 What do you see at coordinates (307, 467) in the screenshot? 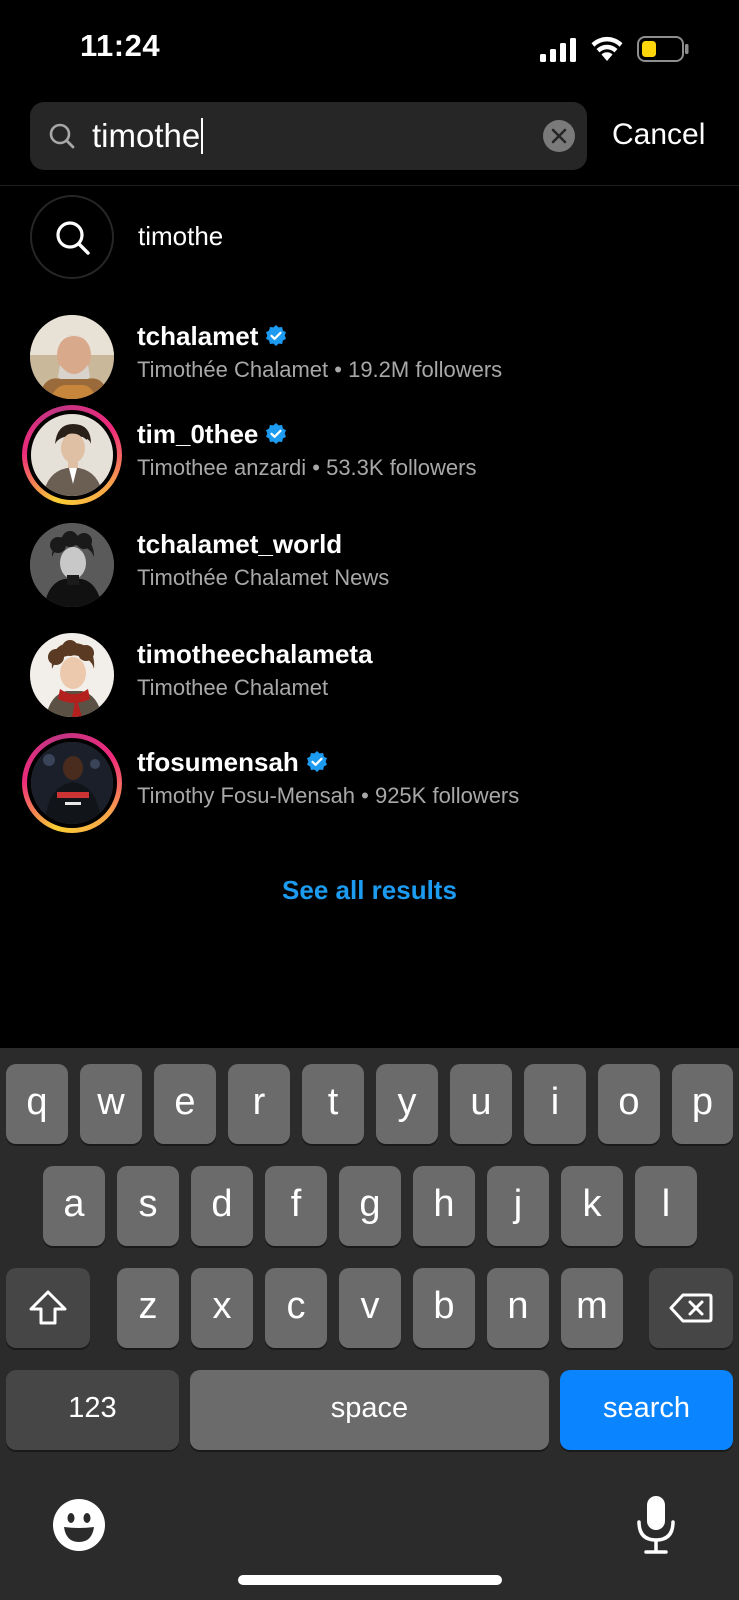
I see `result-subtitle: Timothee anzardi • 53.3K followers` at bounding box center [307, 467].